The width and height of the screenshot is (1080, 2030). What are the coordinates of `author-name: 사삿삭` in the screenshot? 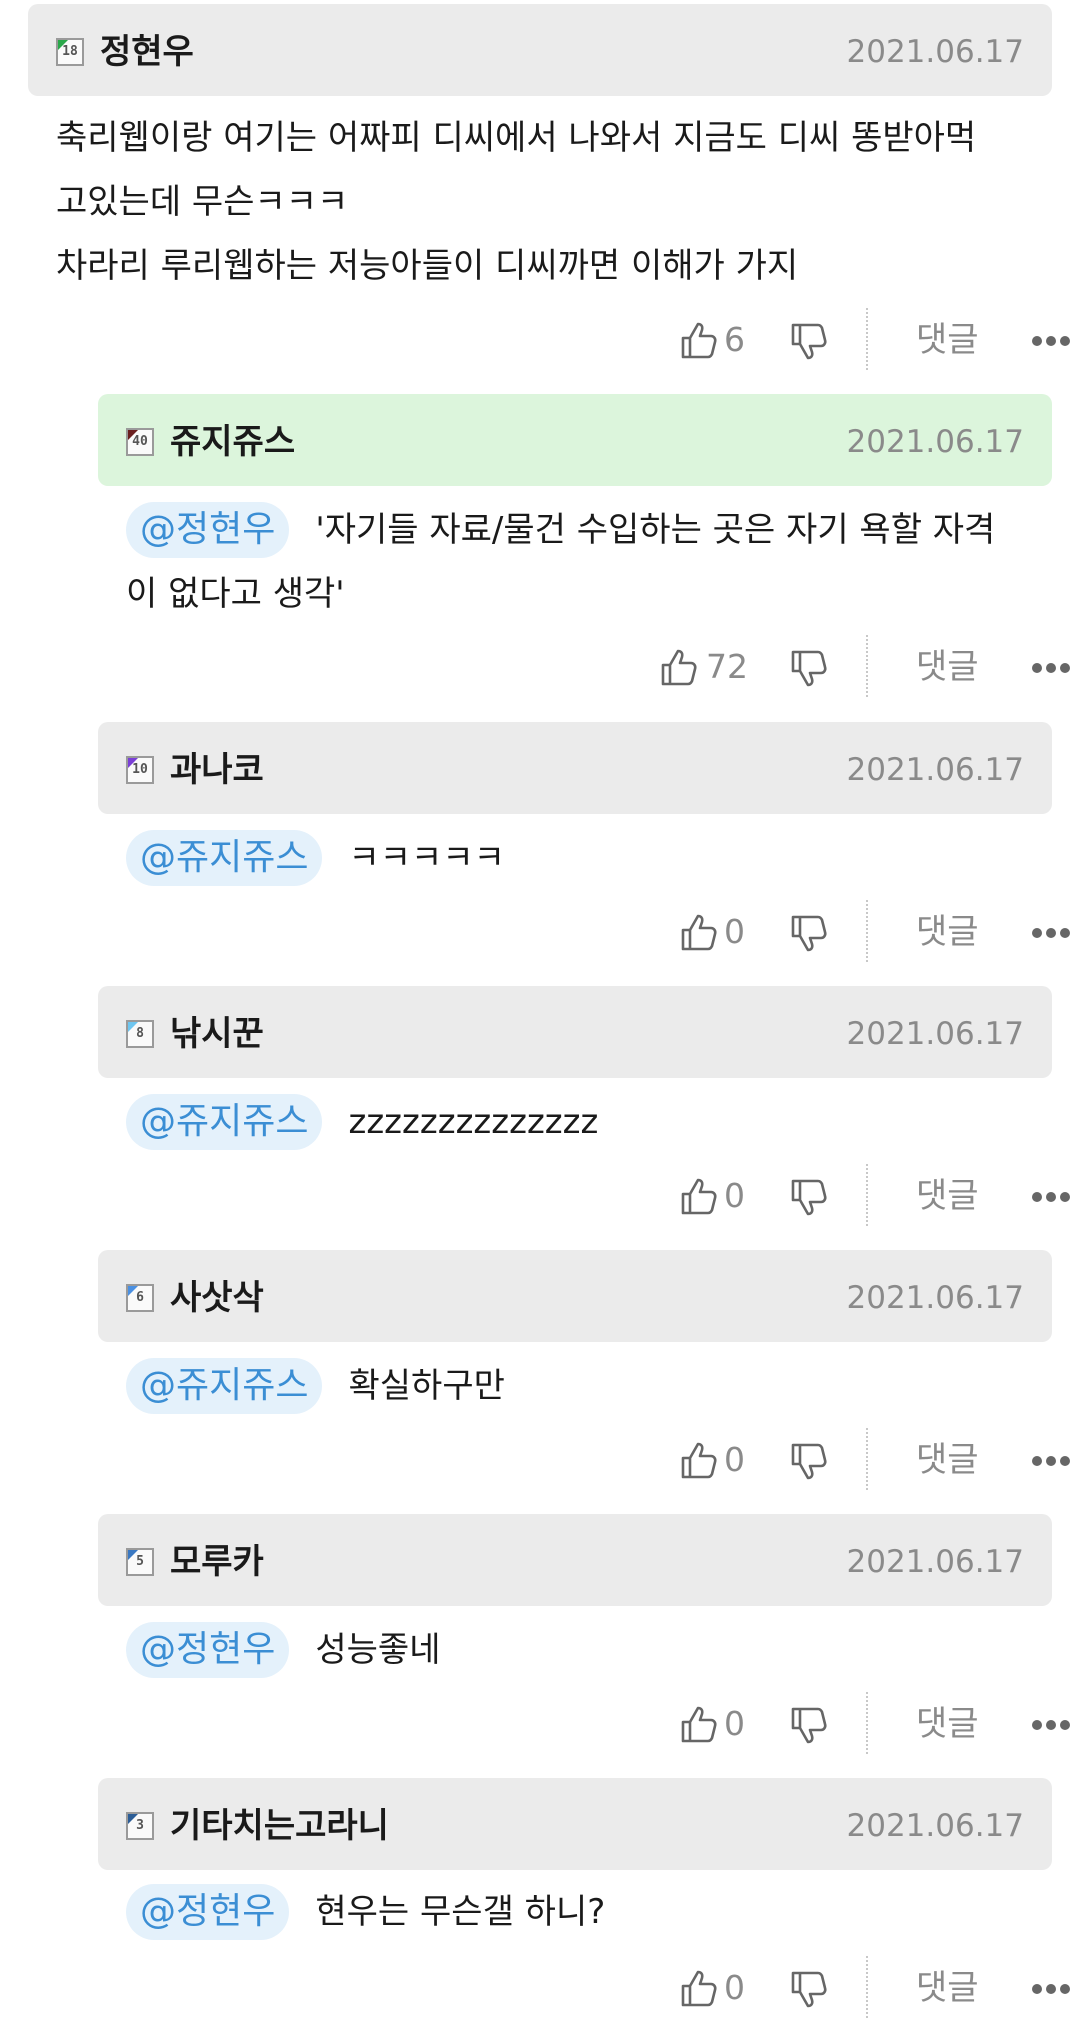 It's located at (217, 1298).